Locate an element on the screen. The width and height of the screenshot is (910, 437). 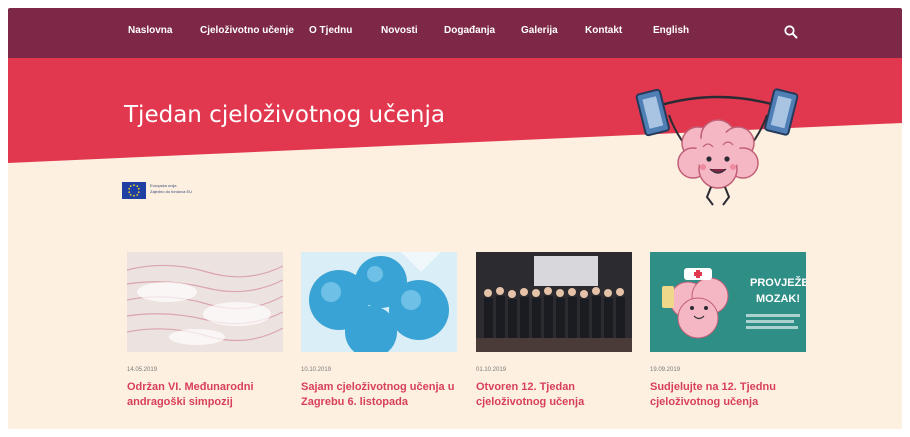
nav-item-naslovna: Naslovna is located at coordinates (150, 30).